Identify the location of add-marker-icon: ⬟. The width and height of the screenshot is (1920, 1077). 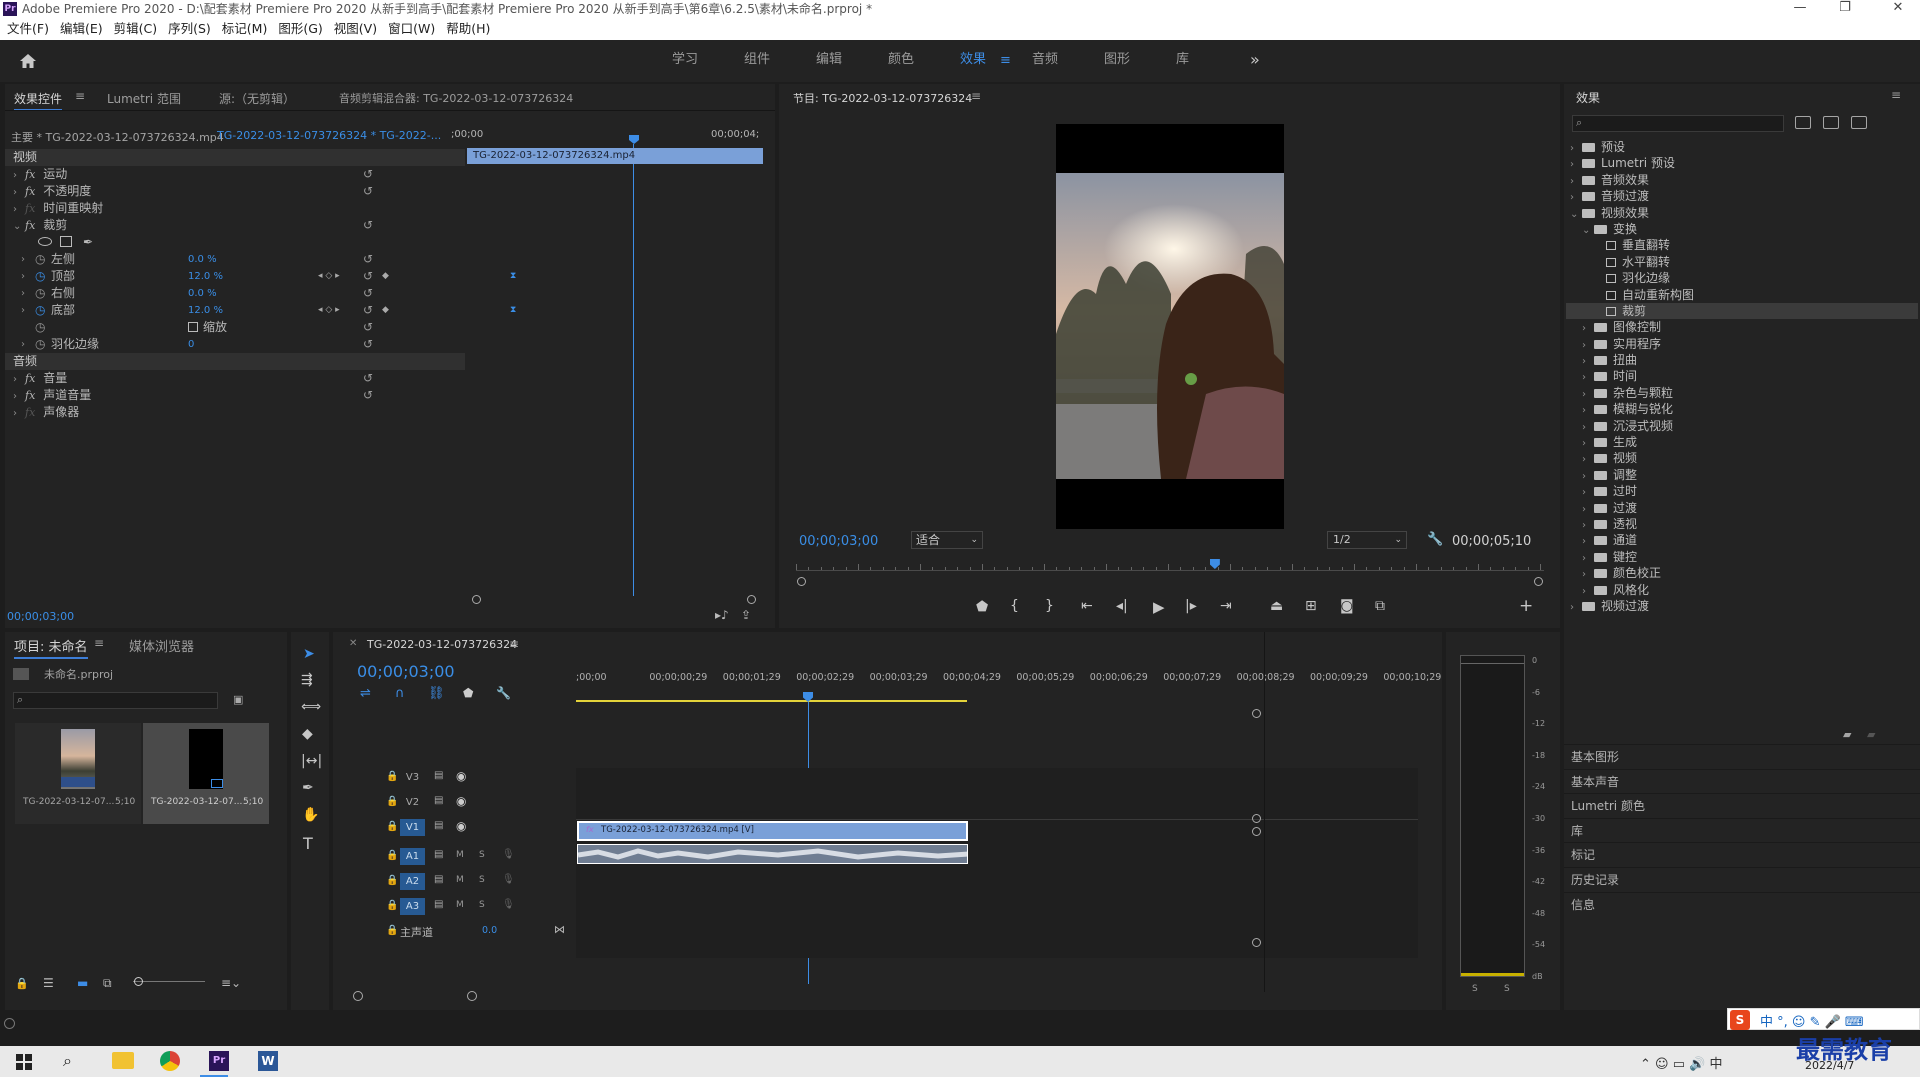
(982, 607).